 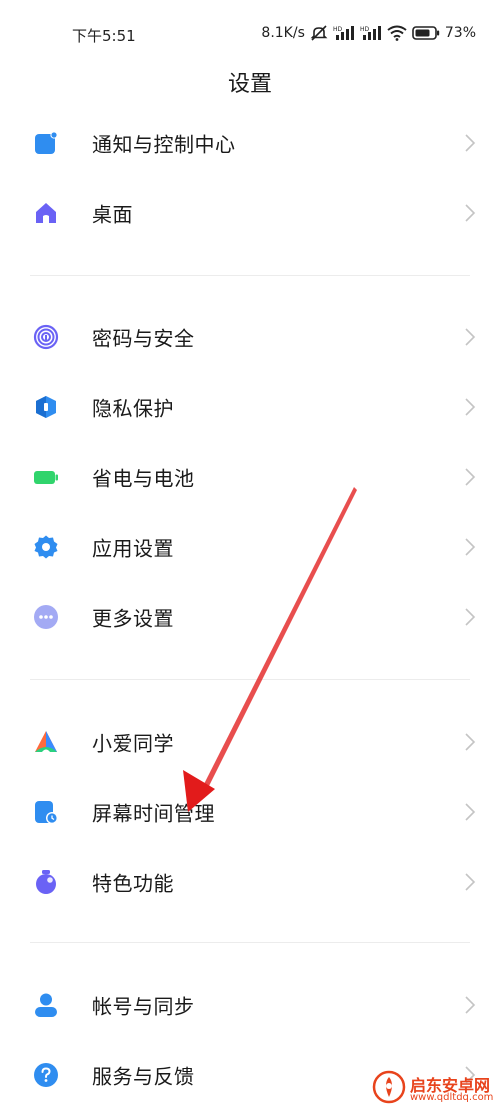 What do you see at coordinates (133, 548) in the screenshot?
I see `settings-item-label: 应用设置` at bounding box center [133, 548].